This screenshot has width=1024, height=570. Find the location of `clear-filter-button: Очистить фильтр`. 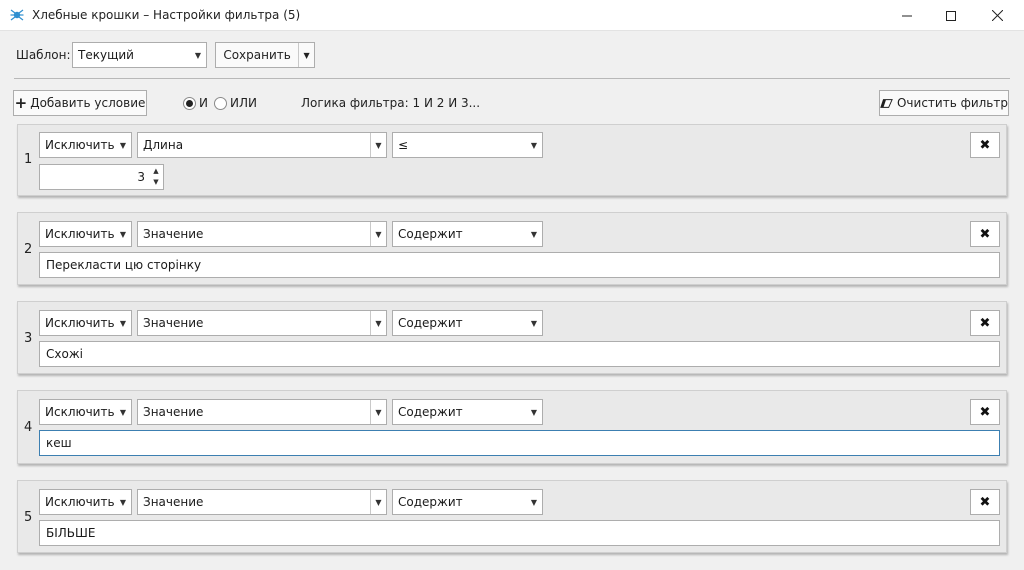

clear-filter-button: Очистить фильтр is located at coordinates (944, 103).